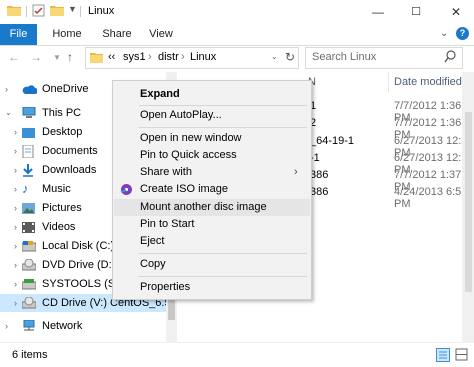  What do you see at coordinates (168, 57) in the screenshot?
I see `breadcrumb-item-distr: distr` at bounding box center [168, 57].